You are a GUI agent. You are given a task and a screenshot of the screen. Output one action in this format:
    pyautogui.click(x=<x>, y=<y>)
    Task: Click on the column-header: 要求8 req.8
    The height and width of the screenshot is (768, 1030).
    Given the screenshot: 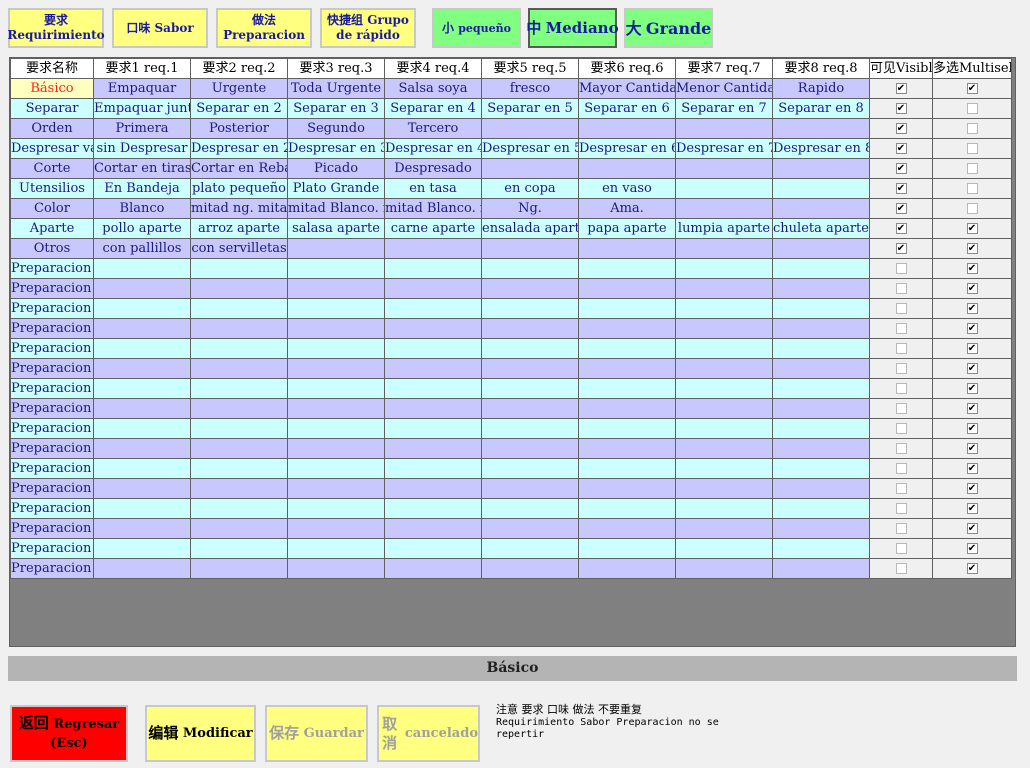 What is the action you would take?
    pyautogui.click(x=821, y=68)
    